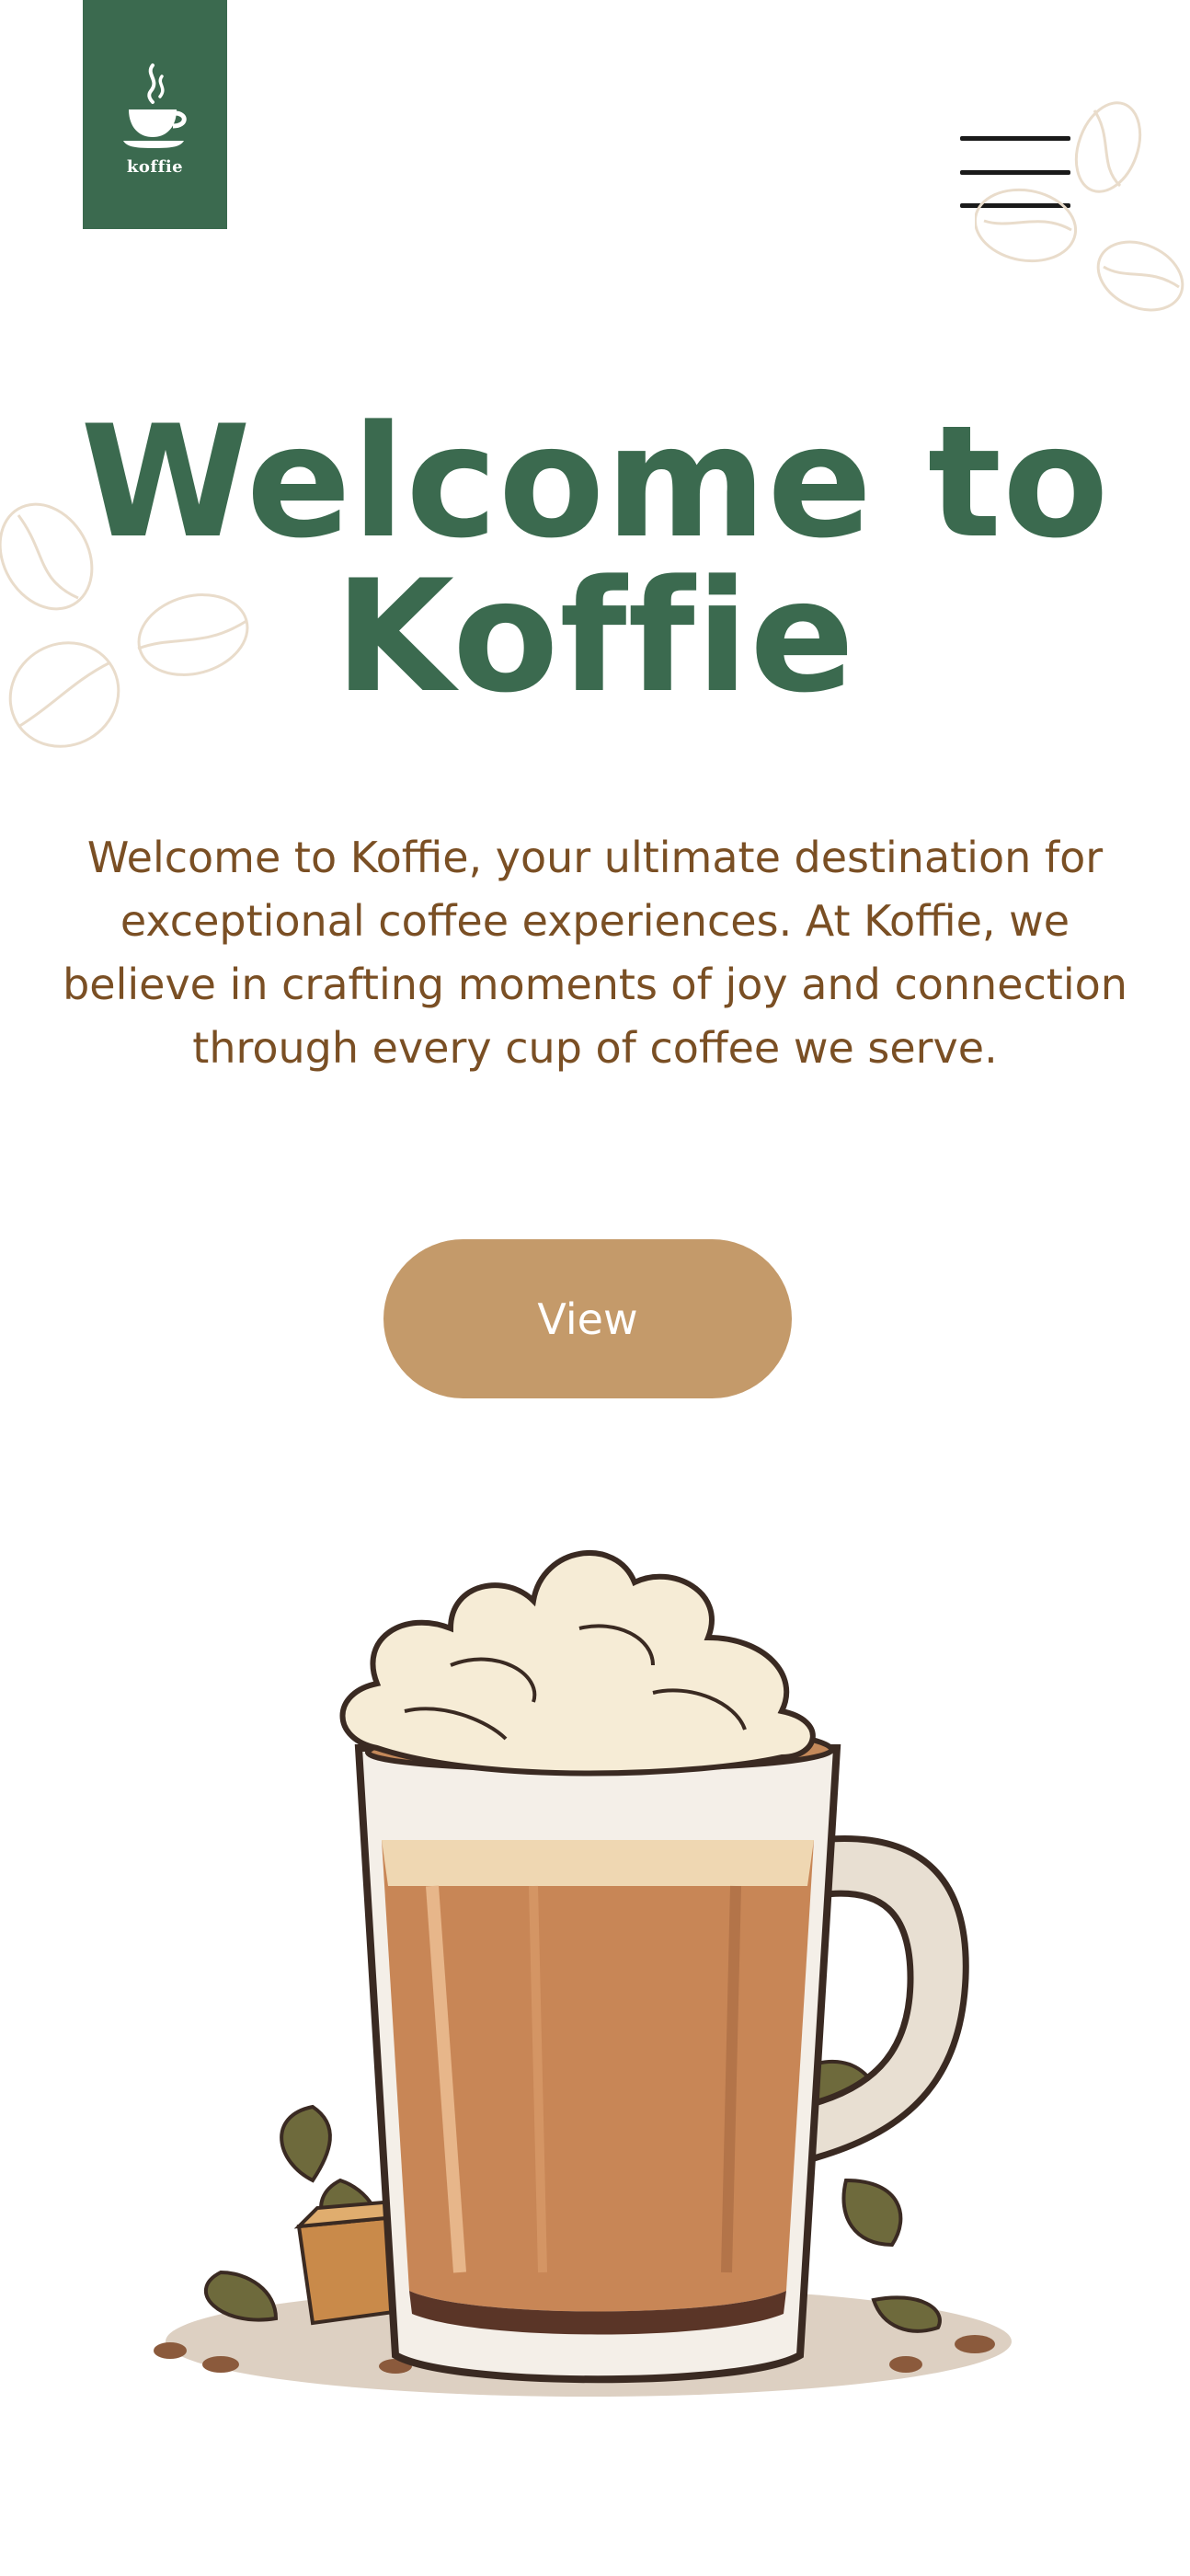 The image size is (1190, 2576). What do you see at coordinates (595, 636) in the screenshot?
I see `page-title-line: Koffie` at bounding box center [595, 636].